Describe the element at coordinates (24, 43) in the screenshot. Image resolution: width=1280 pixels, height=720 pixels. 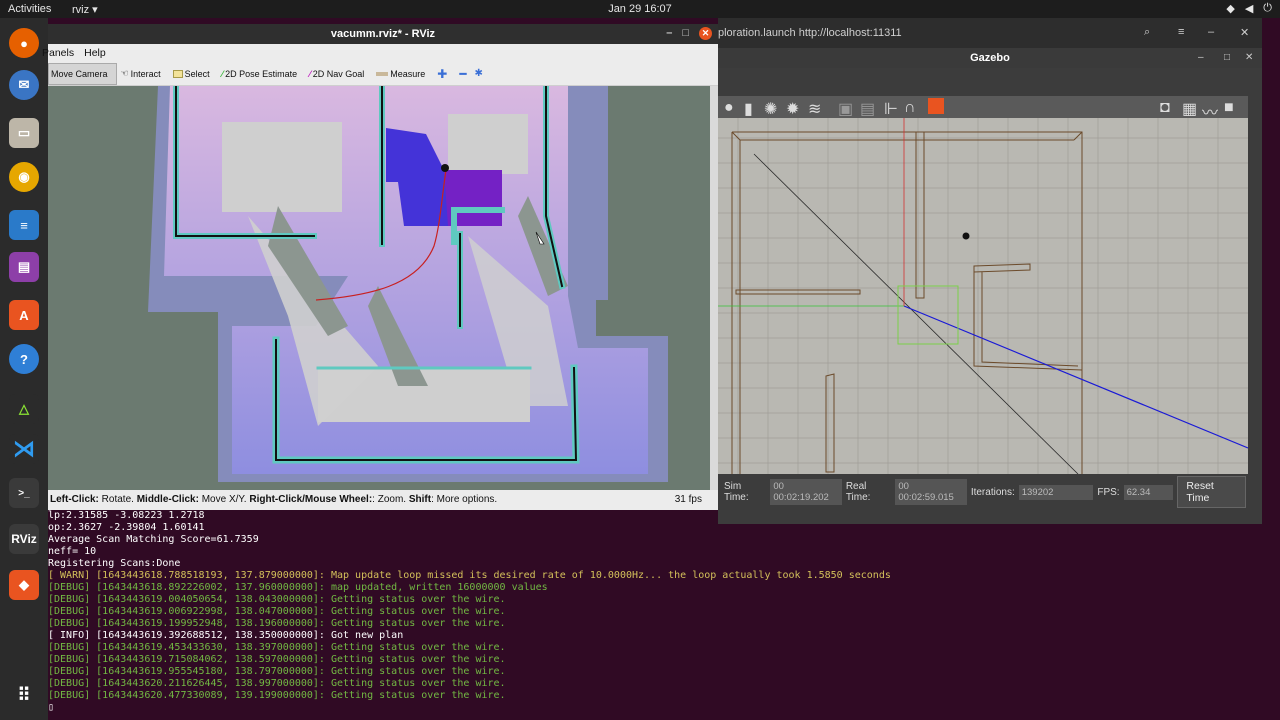
I see `firefox-icon: ●` at that location.